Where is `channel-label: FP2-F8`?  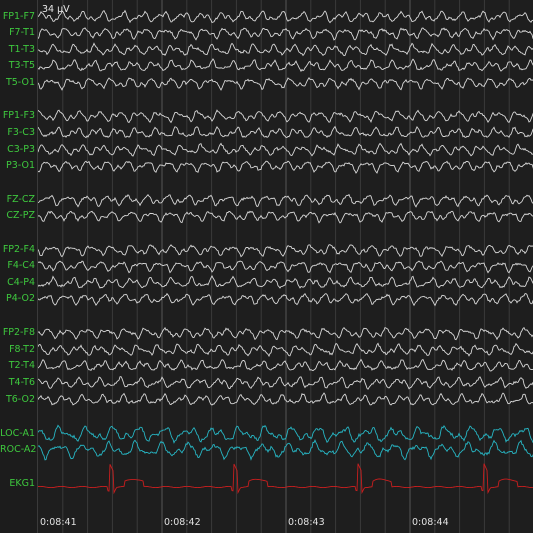 channel-label: FP2-F8 is located at coordinates (18, 333).